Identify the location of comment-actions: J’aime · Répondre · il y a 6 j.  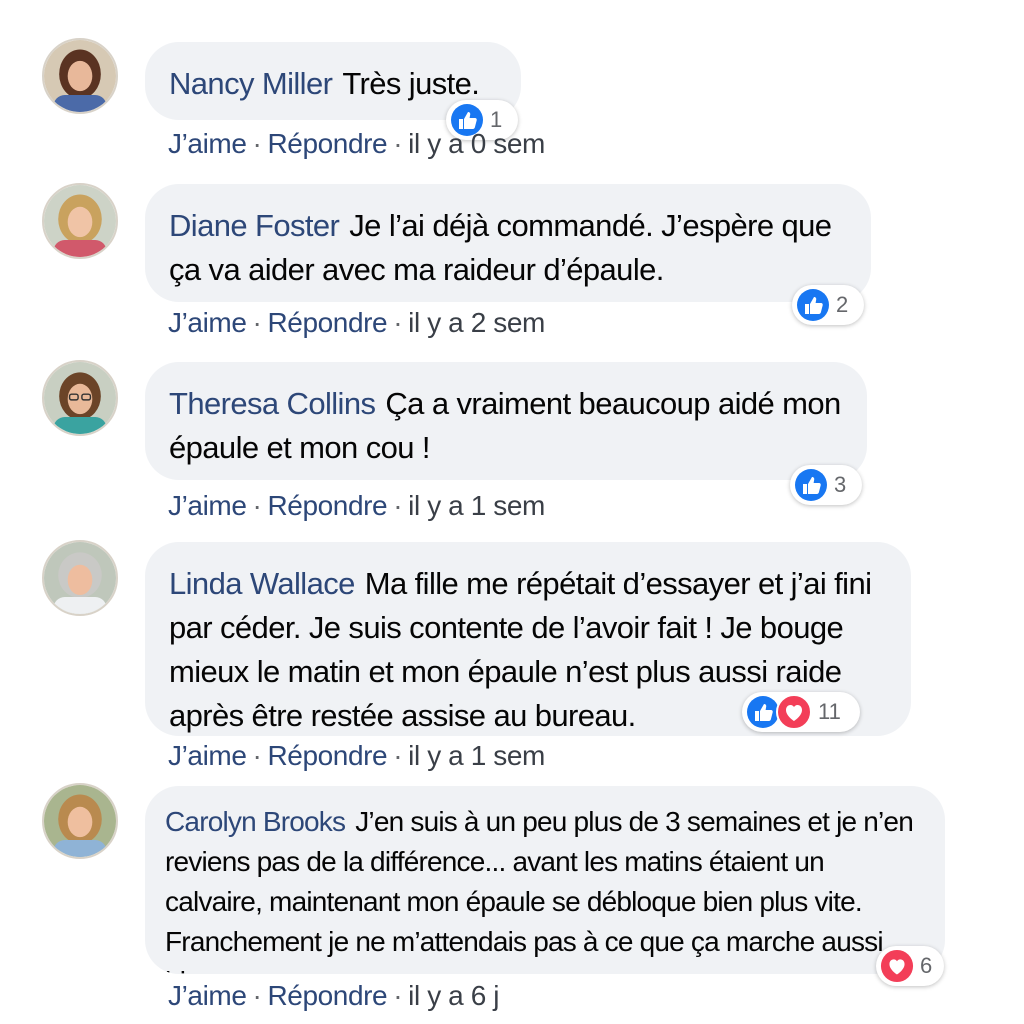
(334, 996).